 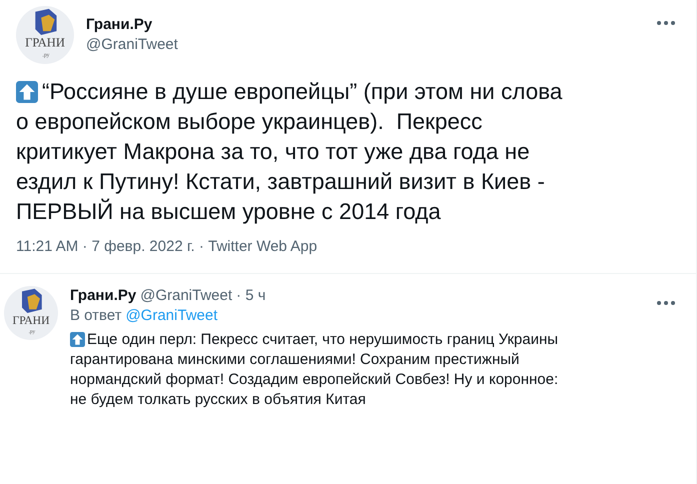 What do you see at coordinates (77, 340) in the screenshot?
I see `up-arrow-icon` at bounding box center [77, 340].